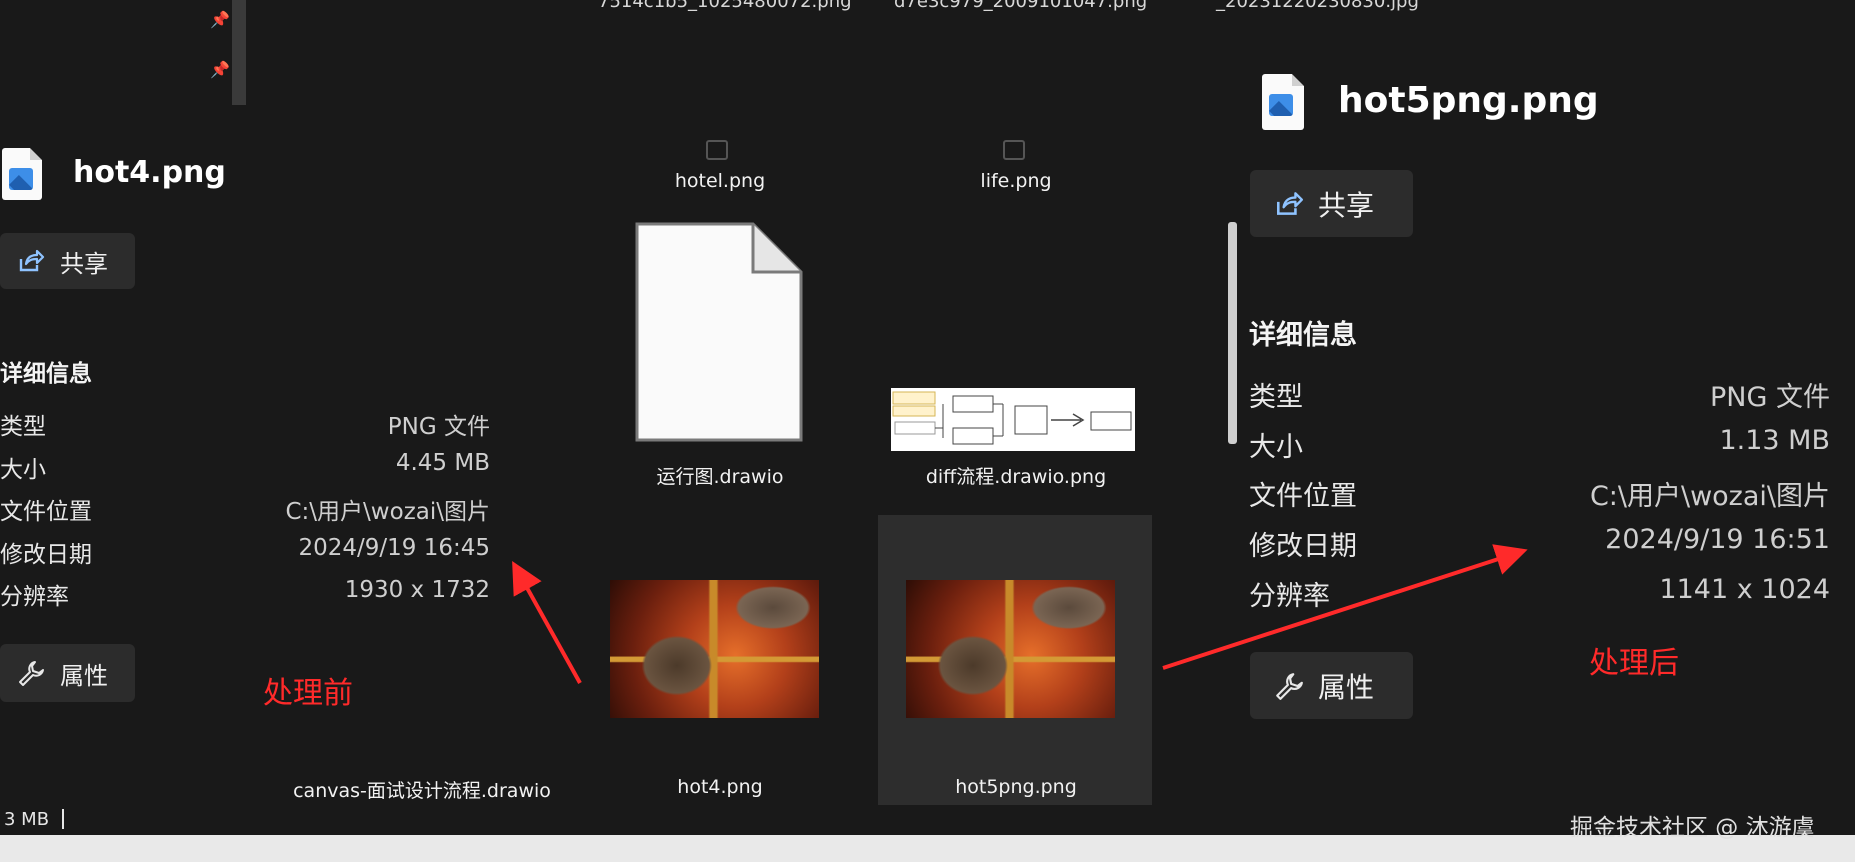 Image resolution: width=1855 pixels, height=862 pixels. Describe the element at coordinates (620, 820) in the screenshot. I see `status-bar: 3 MB` at that location.